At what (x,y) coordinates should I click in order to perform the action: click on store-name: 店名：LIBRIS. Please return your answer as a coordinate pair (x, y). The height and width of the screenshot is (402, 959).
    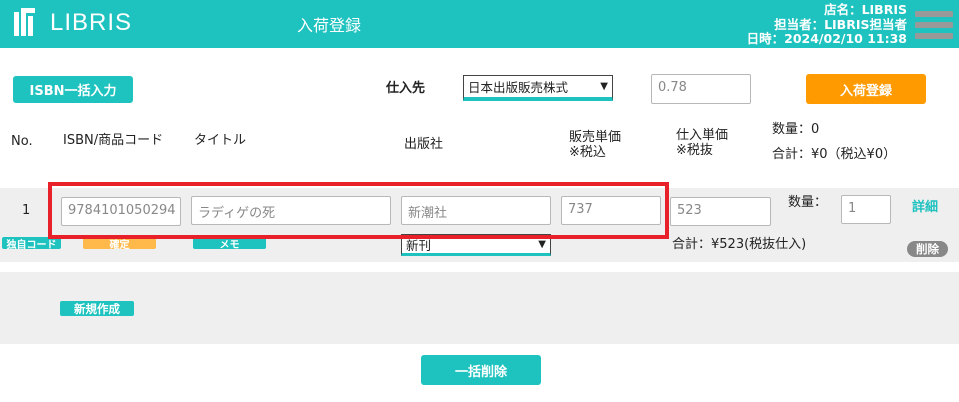
    Looking at the image, I should click on (865, 9).